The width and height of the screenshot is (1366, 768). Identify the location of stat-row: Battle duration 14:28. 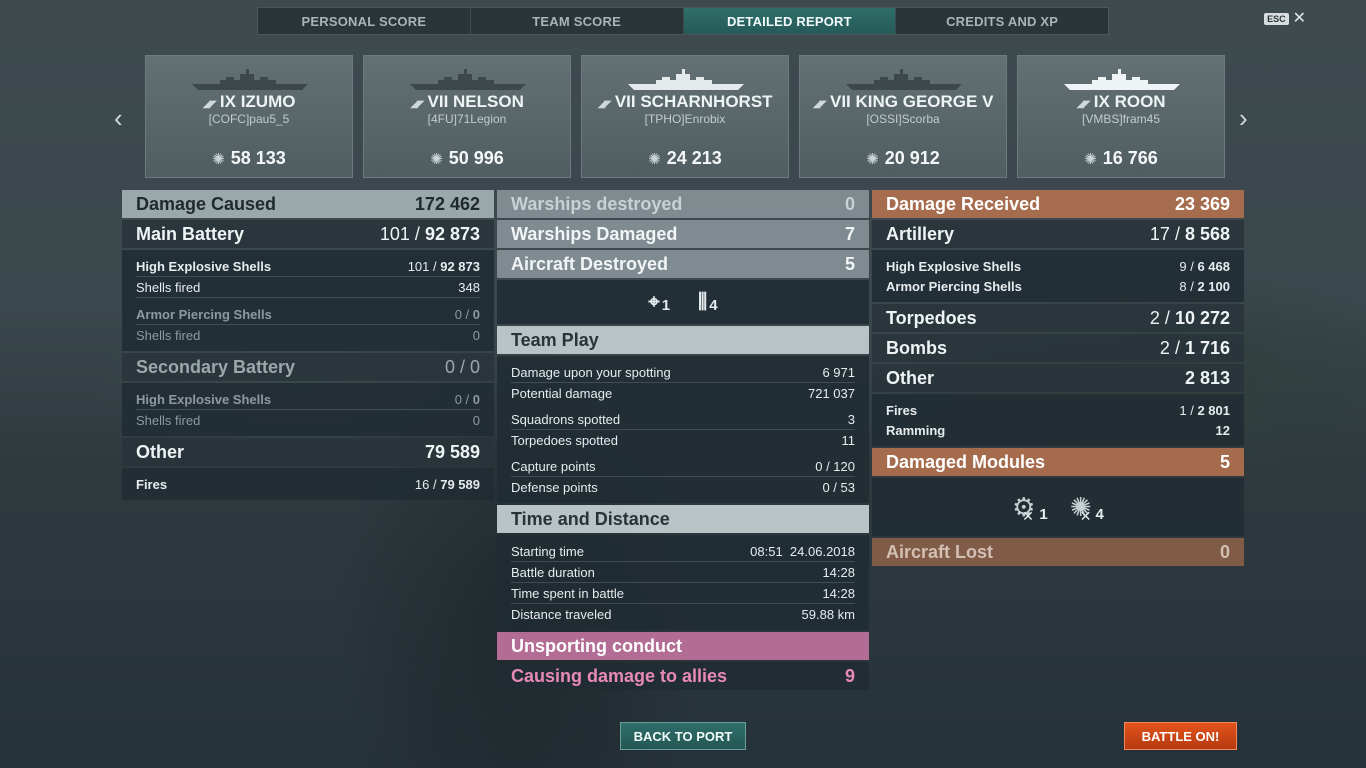
(683, 572).